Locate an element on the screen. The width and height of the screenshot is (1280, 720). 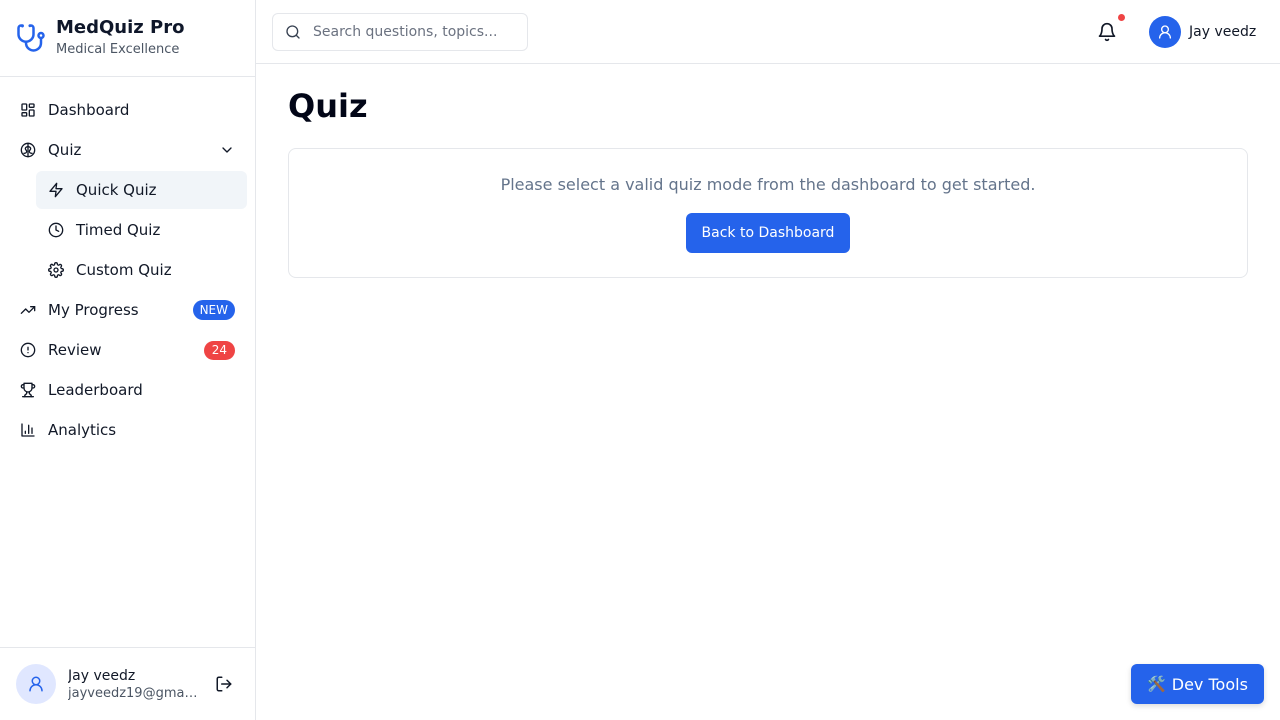
search-input is located at coordinates (413, 32).